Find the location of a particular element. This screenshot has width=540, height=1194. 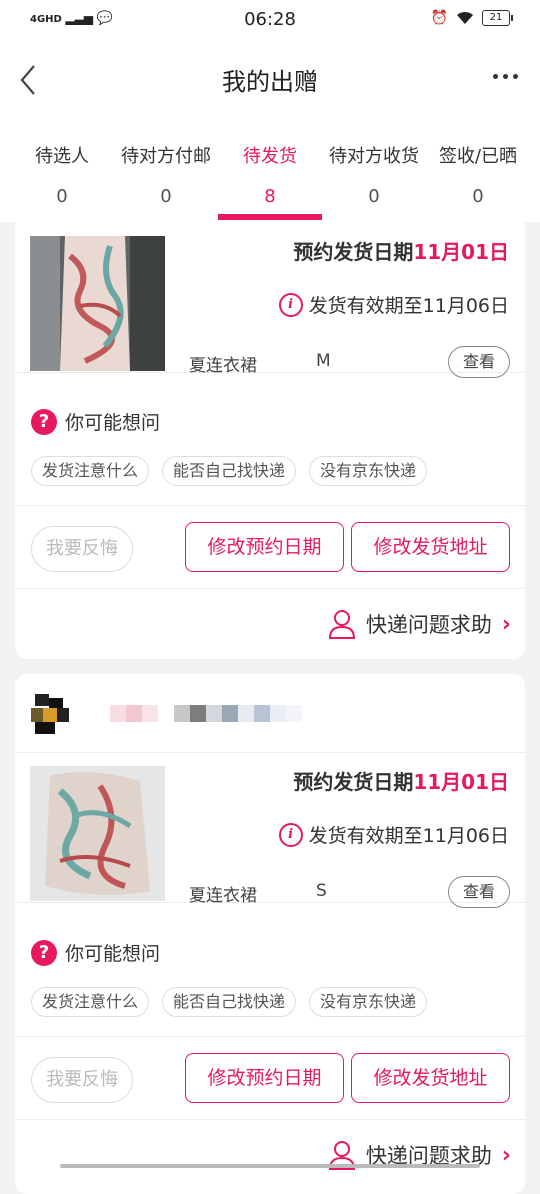

tab-indicator is located at coordinates (270, 217).